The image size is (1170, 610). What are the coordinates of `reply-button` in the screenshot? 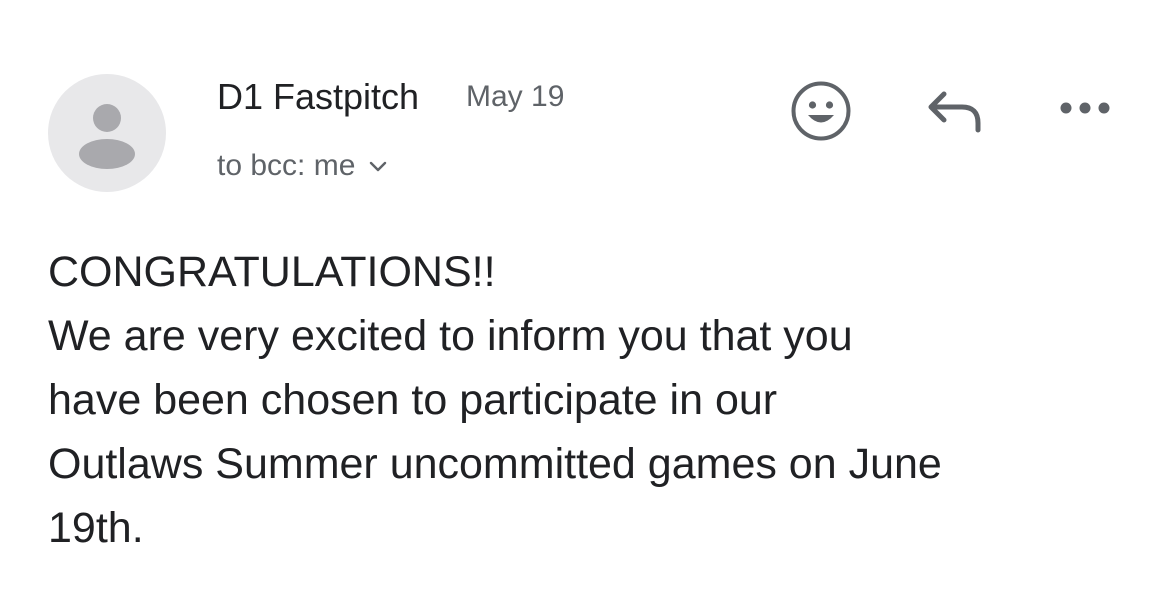 It's located at (955, 111).